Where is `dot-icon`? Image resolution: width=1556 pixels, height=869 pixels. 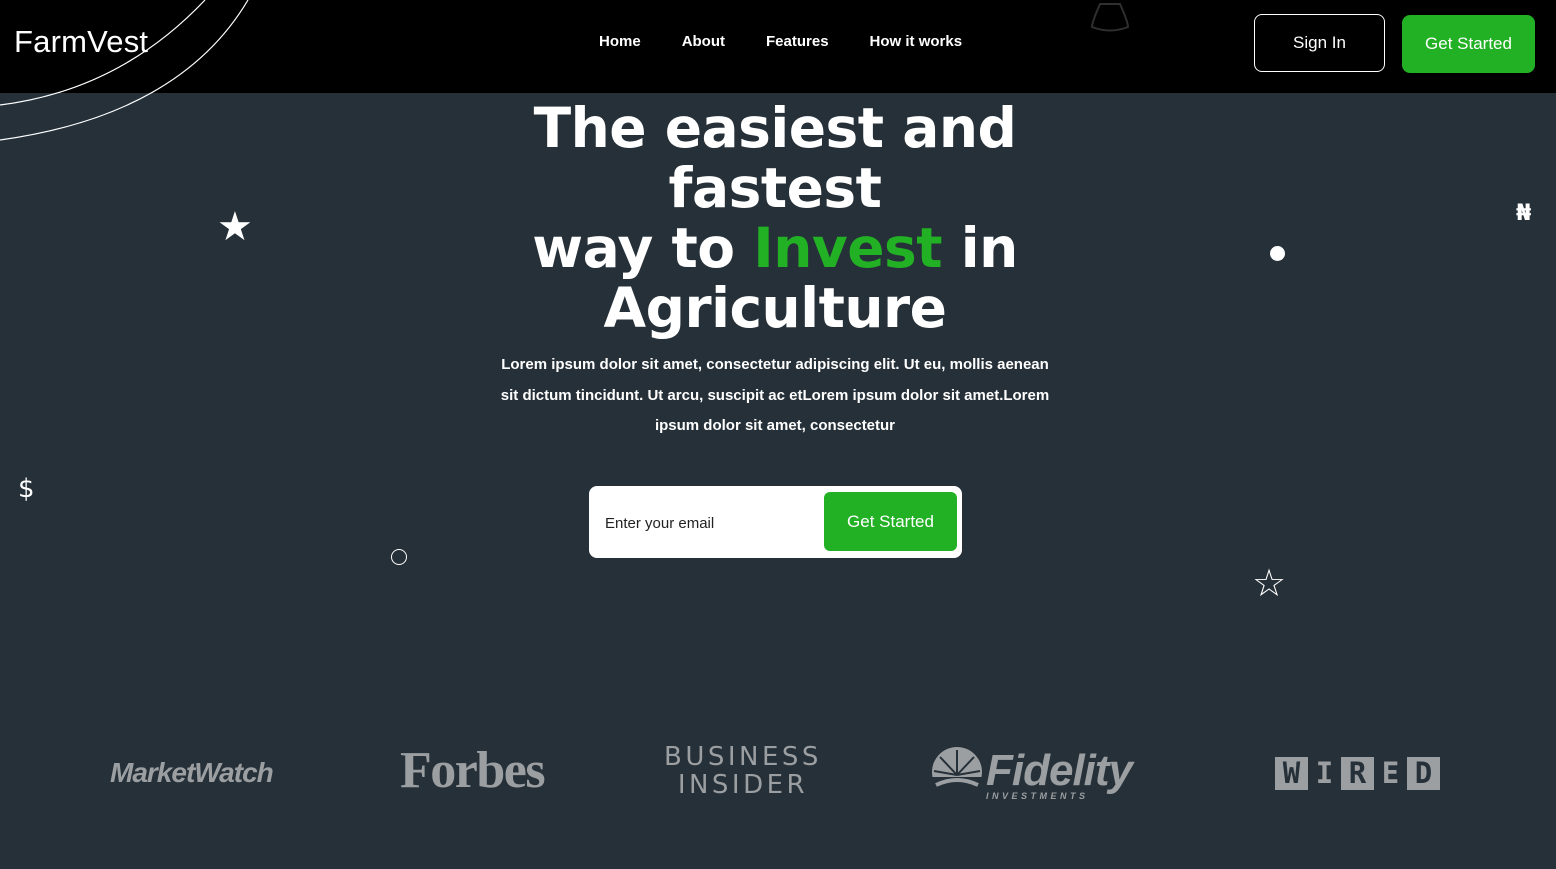
dot-icon is located at coordinates (1277, 253).